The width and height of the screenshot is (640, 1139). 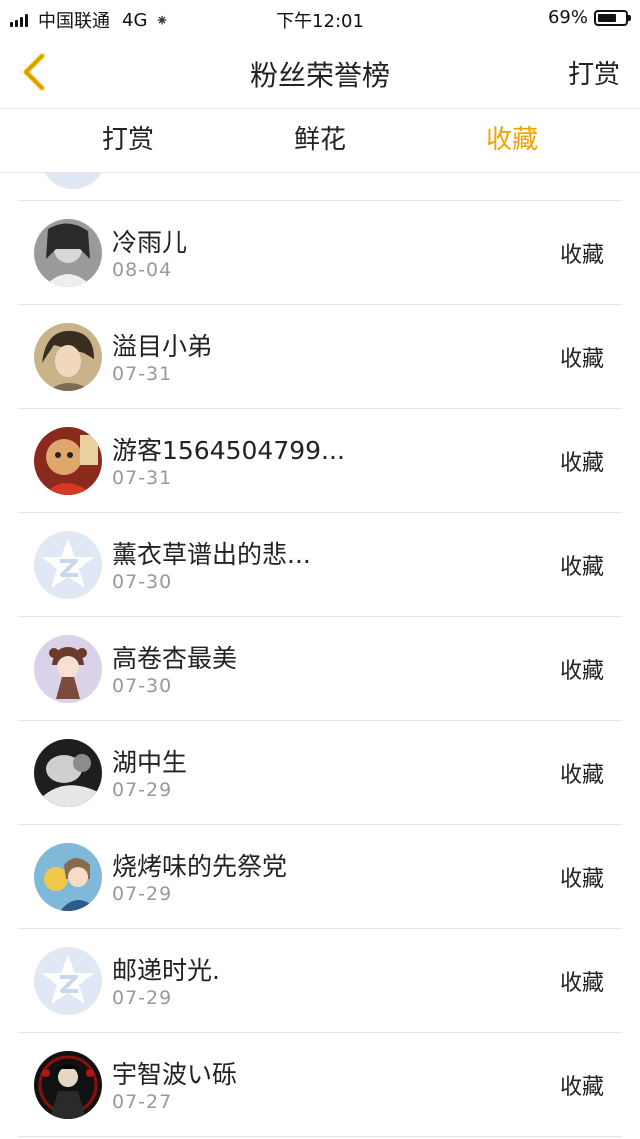 What do you see at coordinates (589, 17) in the screenshot?
I see `status-right: 69%` at bounding box center [589, 17].